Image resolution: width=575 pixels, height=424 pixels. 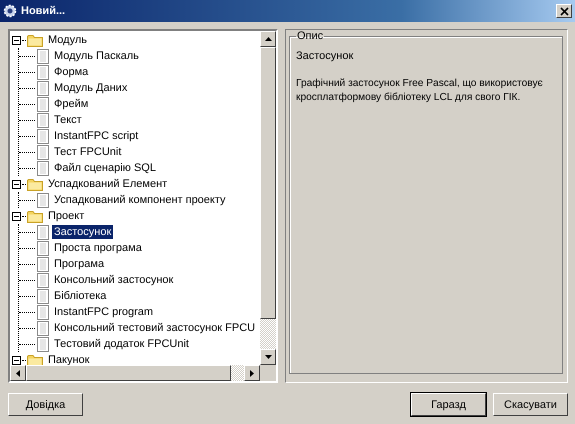 What do you see at coordinates (155, 328) in the screenshot?
I see `tree-item: Консольний тестовий застосунок FPCU` at bounding box center [155, 328].